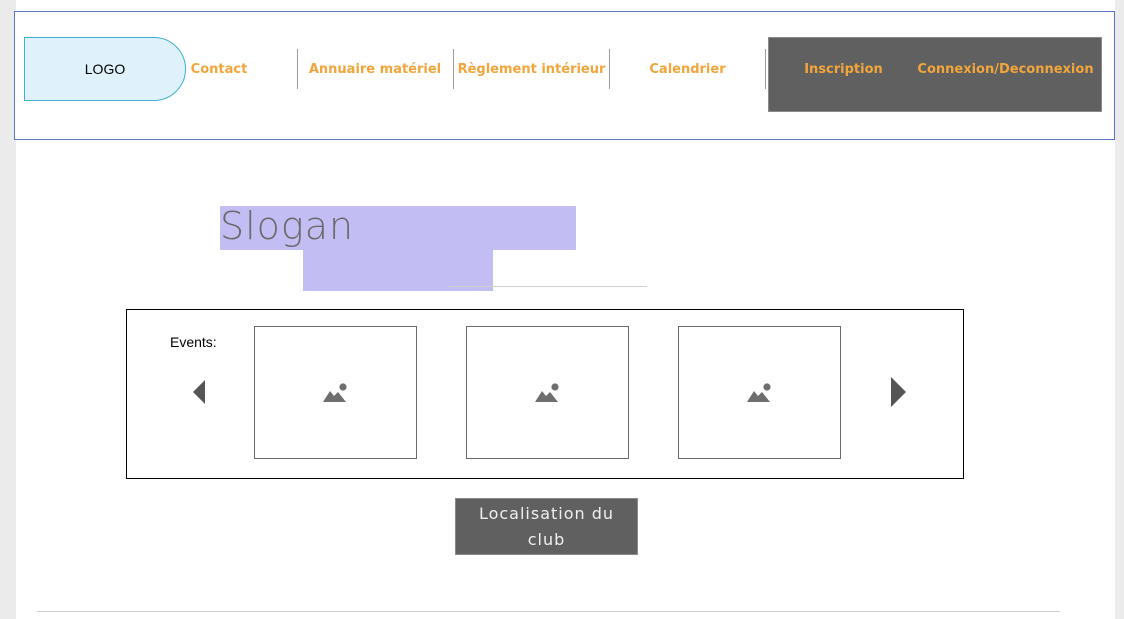 The image size is (1124, 619). Describe the element at coordinates (193, 342) in the screenshot. I see `events-label: Events:` at that location.